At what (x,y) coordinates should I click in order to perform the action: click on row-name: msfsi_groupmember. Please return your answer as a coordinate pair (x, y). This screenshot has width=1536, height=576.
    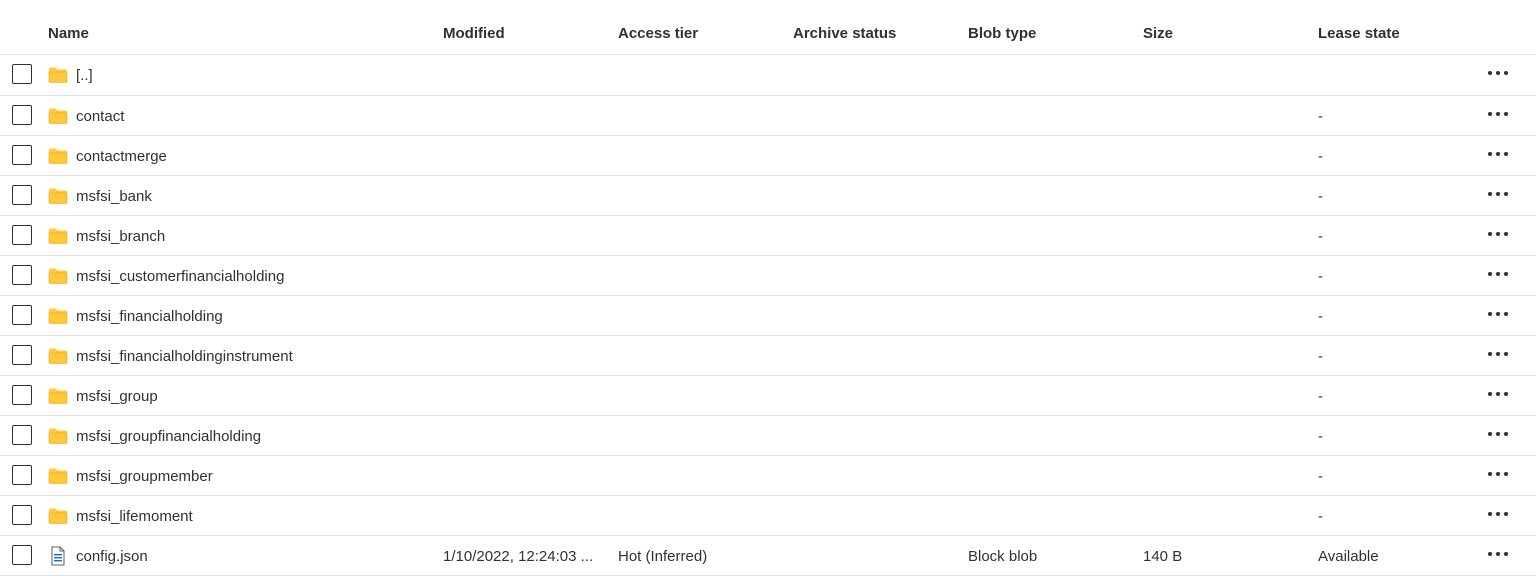
    Looking at the image, I should click on (144, 476).